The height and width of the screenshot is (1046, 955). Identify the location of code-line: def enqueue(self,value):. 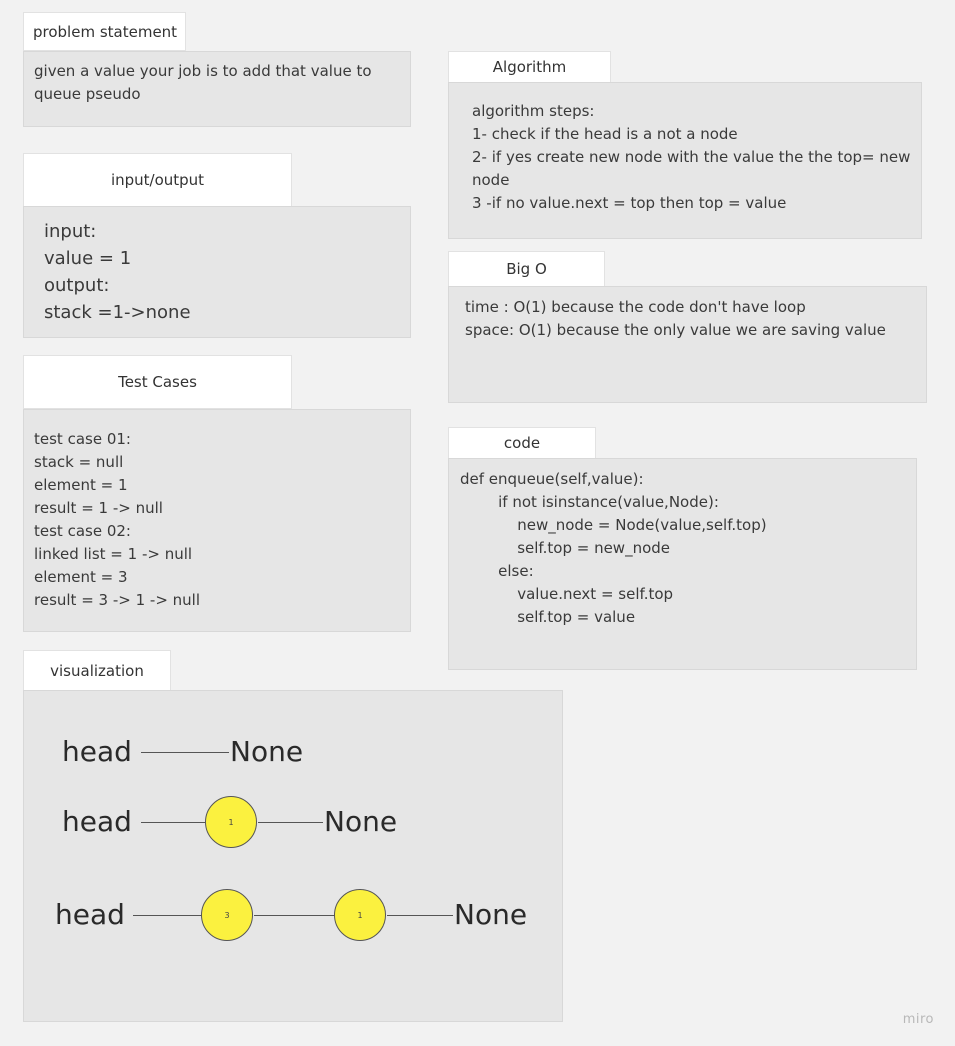
(552, 479).